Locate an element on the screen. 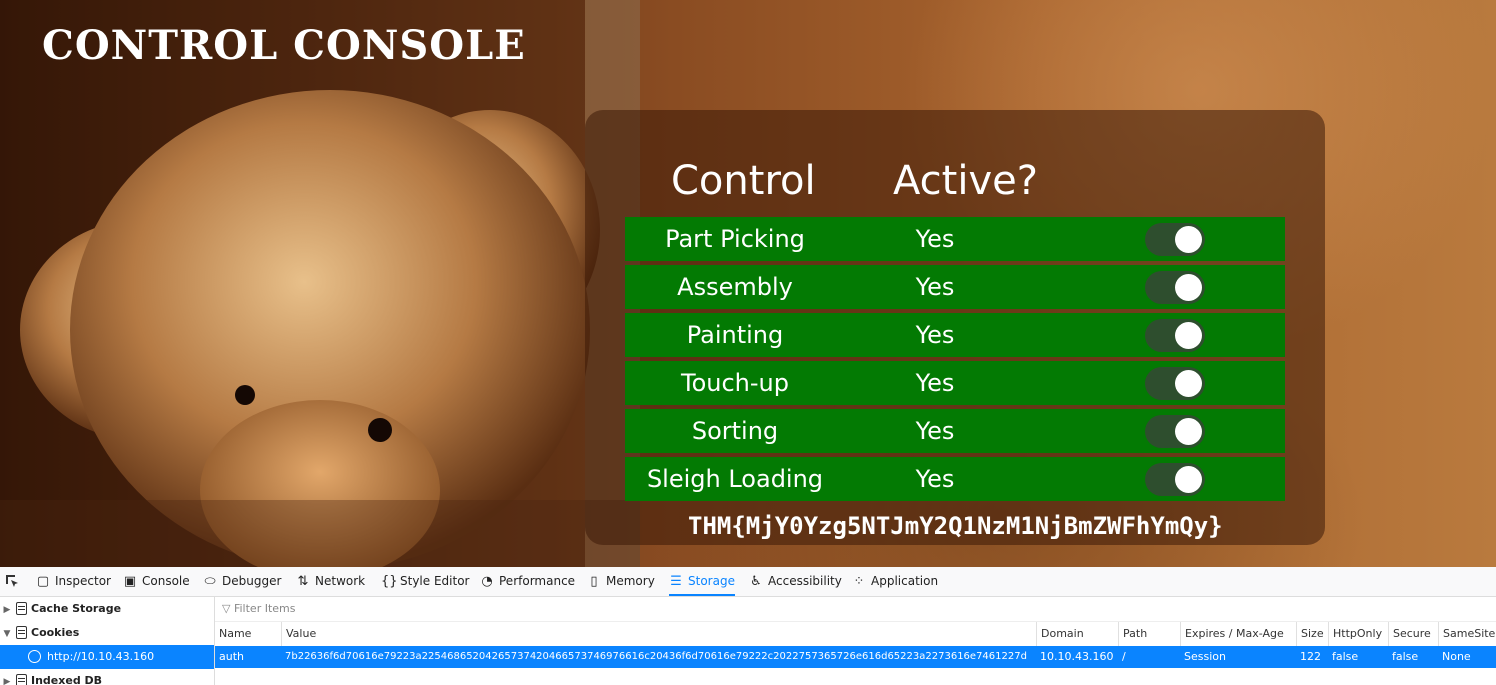 The image size is (1496, 685). tab-label: Performance is located at coordinates (537, 581).